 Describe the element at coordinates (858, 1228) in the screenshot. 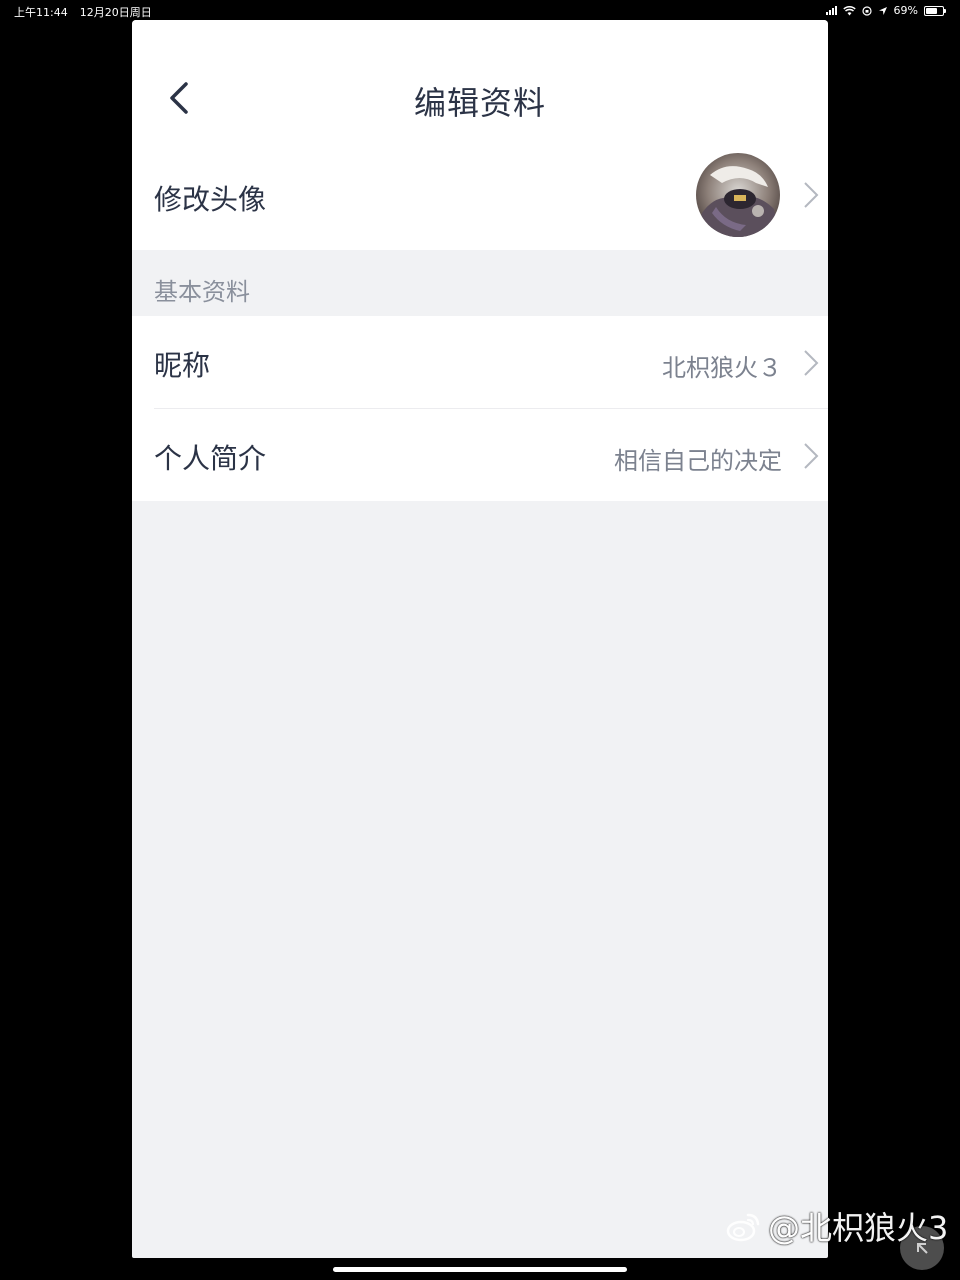

I see `watermark-text: @北枳狼火3` at that location.